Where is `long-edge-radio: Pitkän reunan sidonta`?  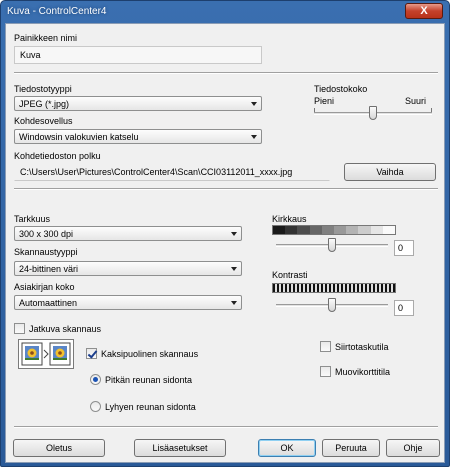
long-edge-radio: Pitkän reunan sidonta is located at coordinates (141, 379).